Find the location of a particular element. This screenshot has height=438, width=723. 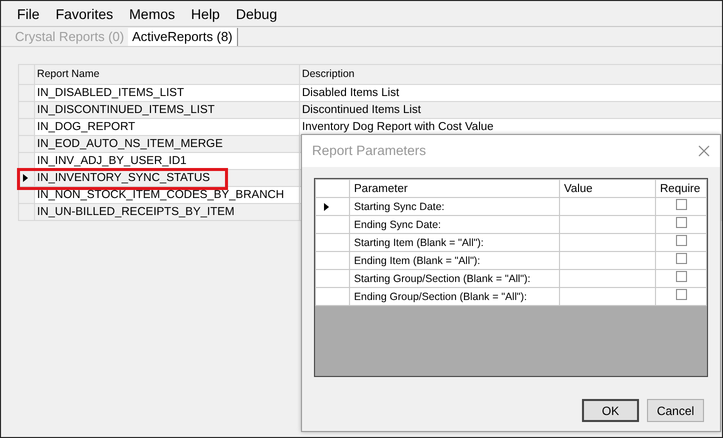

column-header: Parameter is located at coordinates (455, 189).